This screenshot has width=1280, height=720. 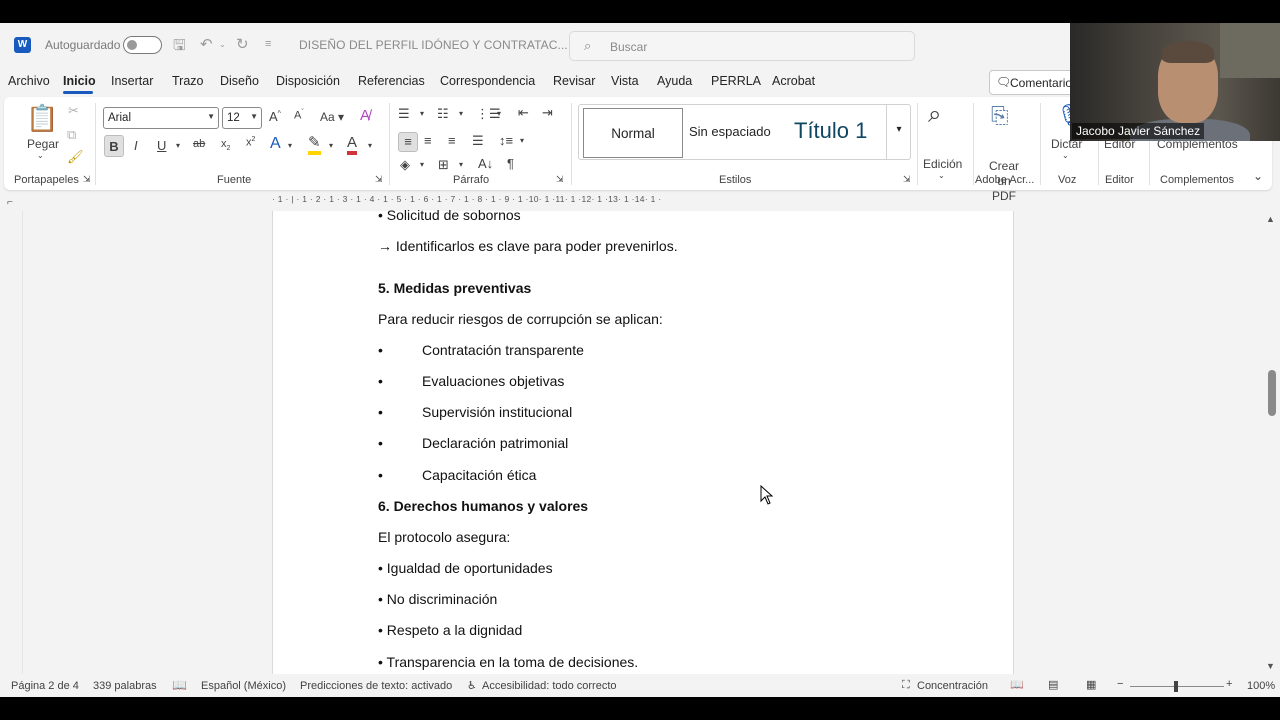 What do you see at coordinates (404, 114) in the screenshot?
I see `bullets-icon: ☰` at bounding box center [404, 114].